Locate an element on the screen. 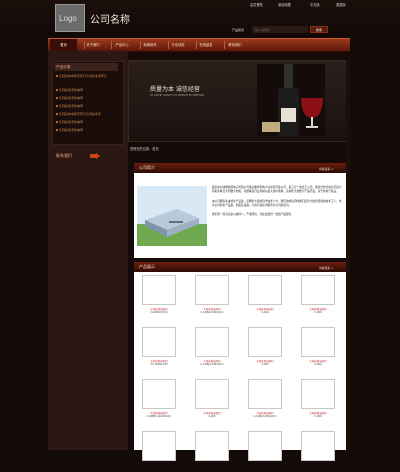 This screenshot has height=472, width=400. factory-image is located at coordinates (172, 216).